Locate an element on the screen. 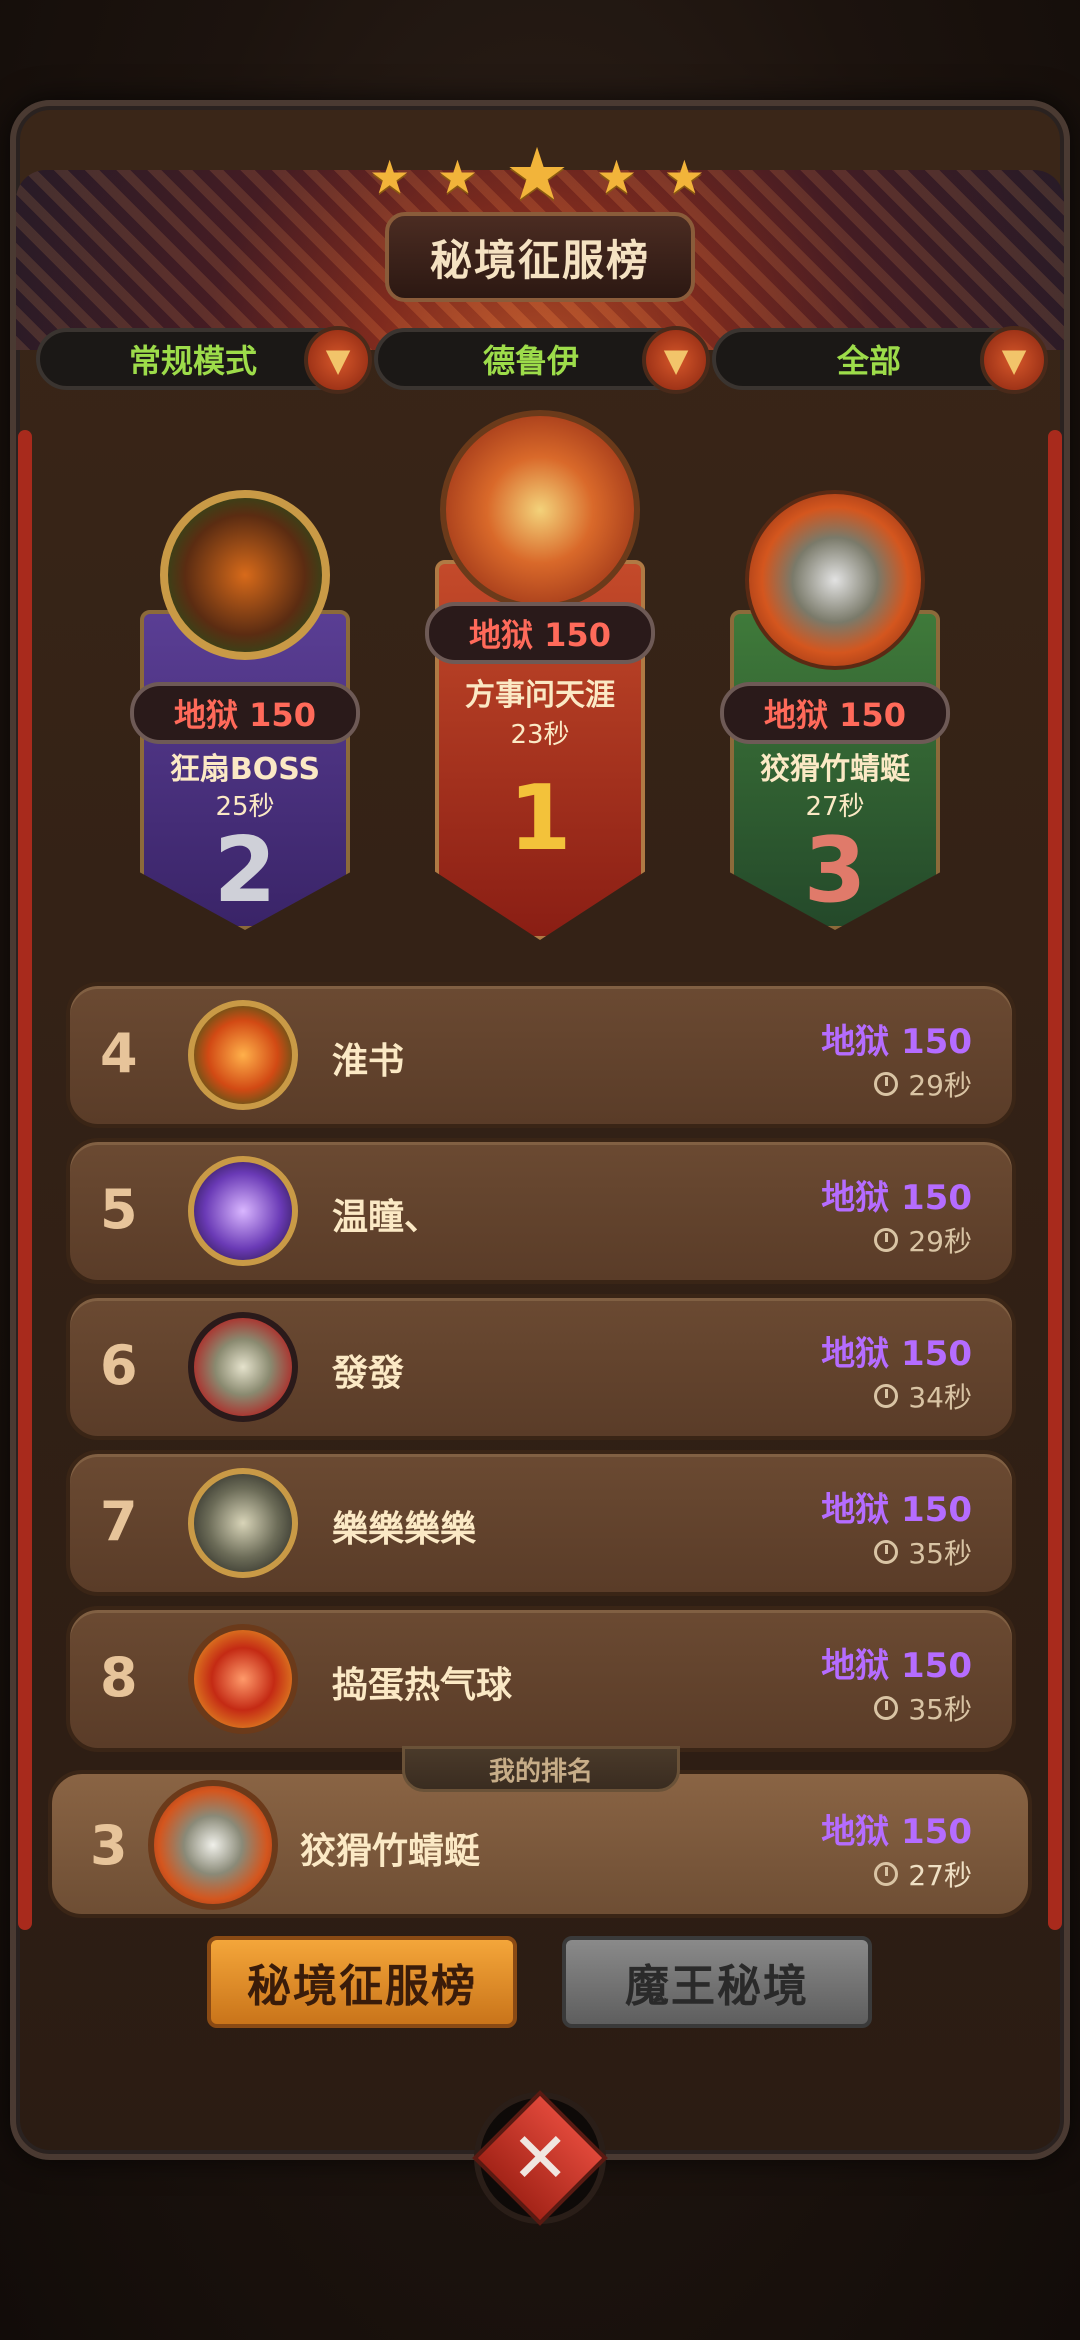 This screenshot has width=1080, height=2340. row-rank: 6 is located at coordinates (119, 1365).